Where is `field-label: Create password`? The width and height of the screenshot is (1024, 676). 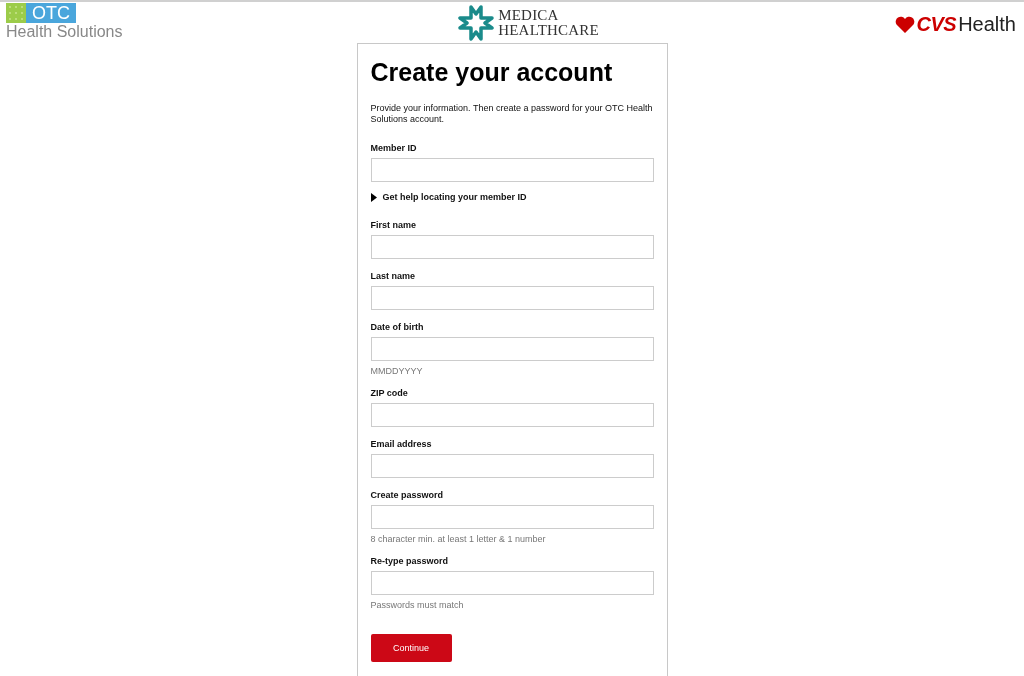 field-label: Create password is located at coordinates (407, 495).